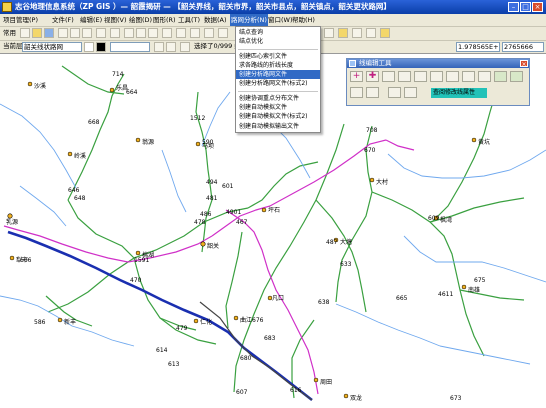 The width and height of the screenshot is (546, 408). What do you see at coordinates (296, 390) in the screenshot?
I see `road-number: 616` at bounding box center [296, 390].